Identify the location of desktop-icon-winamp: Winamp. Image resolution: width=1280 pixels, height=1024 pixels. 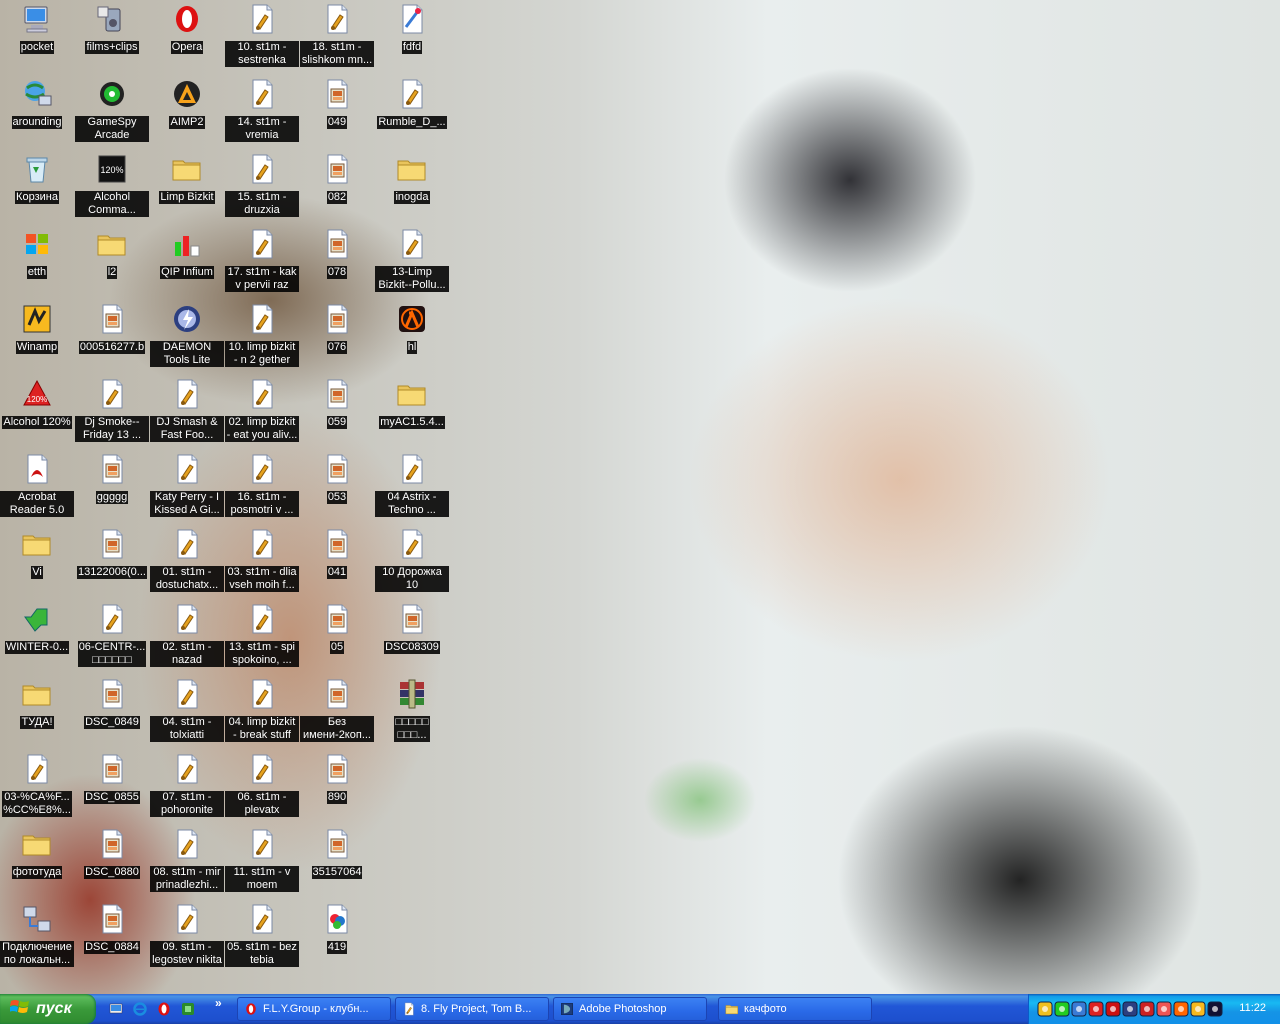
(37, 336).